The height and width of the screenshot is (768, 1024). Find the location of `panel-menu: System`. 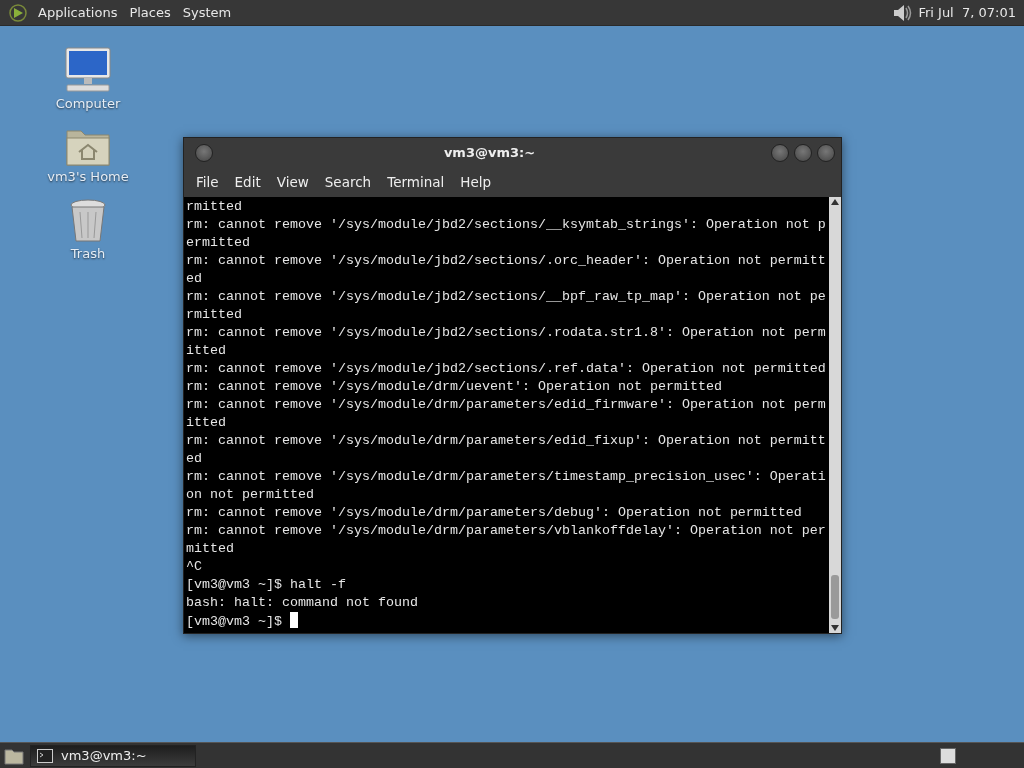

panel-menu: System is located at coordinates (207, 12).